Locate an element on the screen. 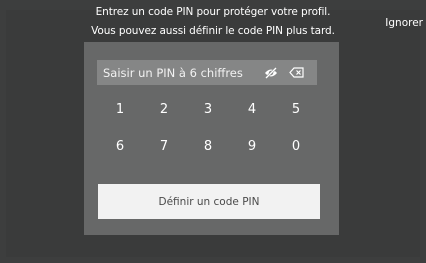 The width and height of the screenshot is (426, 263). key-0: 0 is located at coordinates (296, 147).